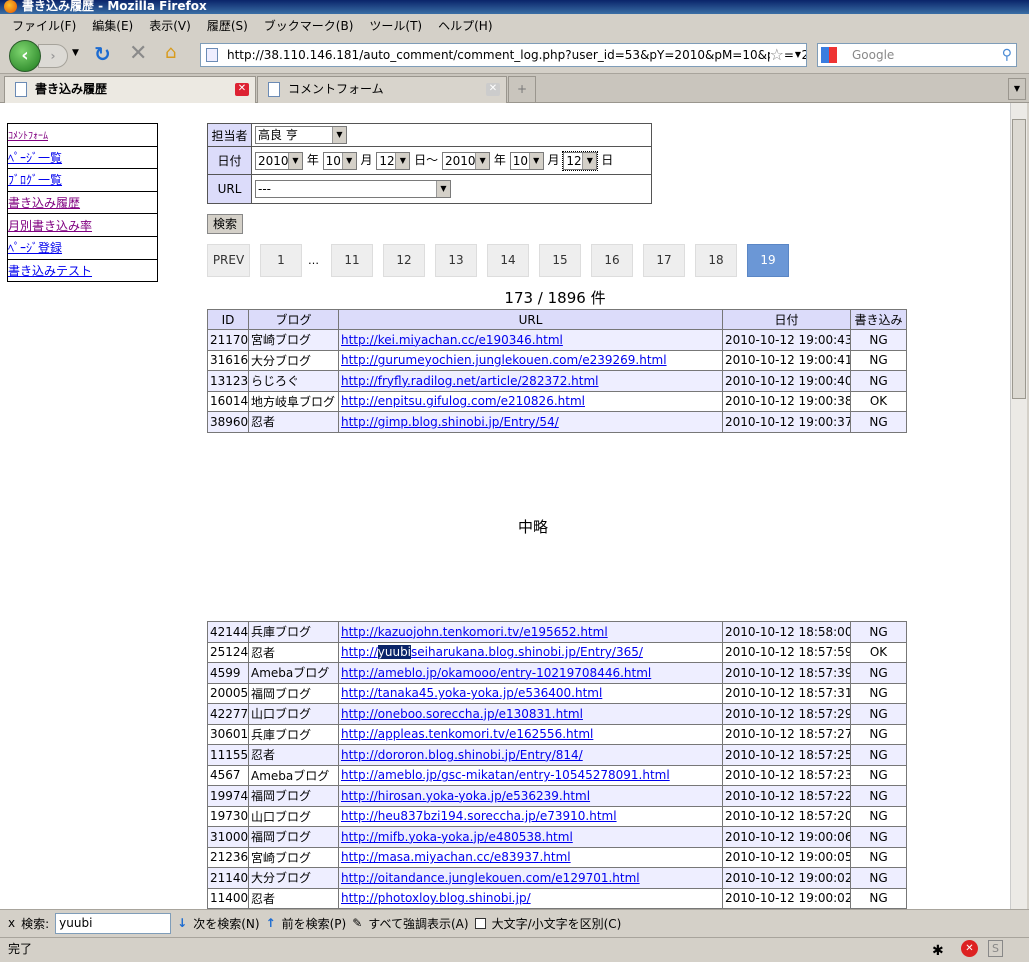 The width and height of the screenshot is (1029, 962). Describe the element at coordinates (522, 89) in the screenshot. I see `new-tab-button: +` at that location.